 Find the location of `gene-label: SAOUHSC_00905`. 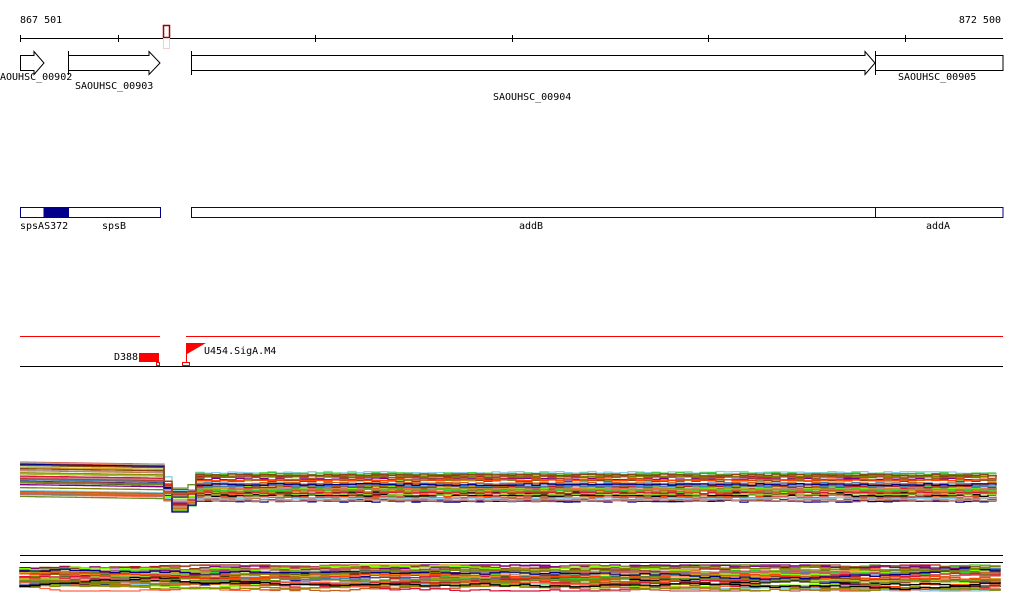

gene-label: SAOUHSC_00905 is located at coordinates (937, 77).